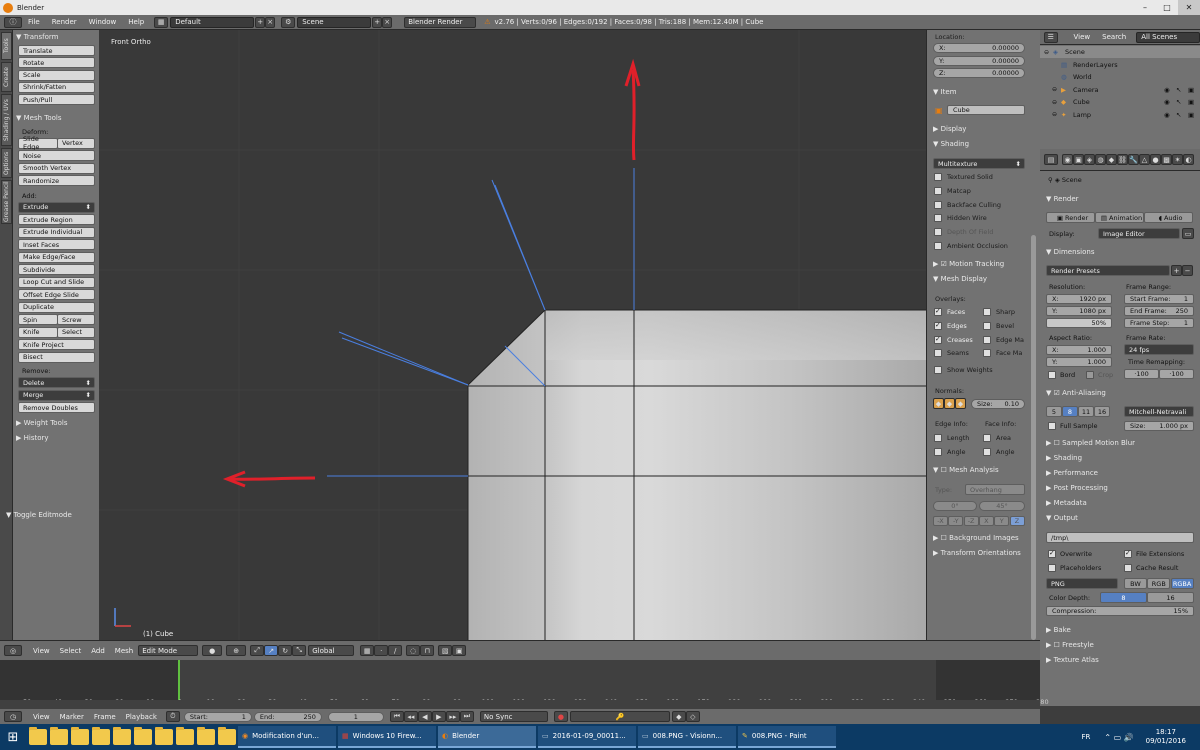 This screenshot has width=1200, height=750. Describe the element at coordinates (1052, 553) in the screenshot. I see `overwrite-checkbox` at that location.